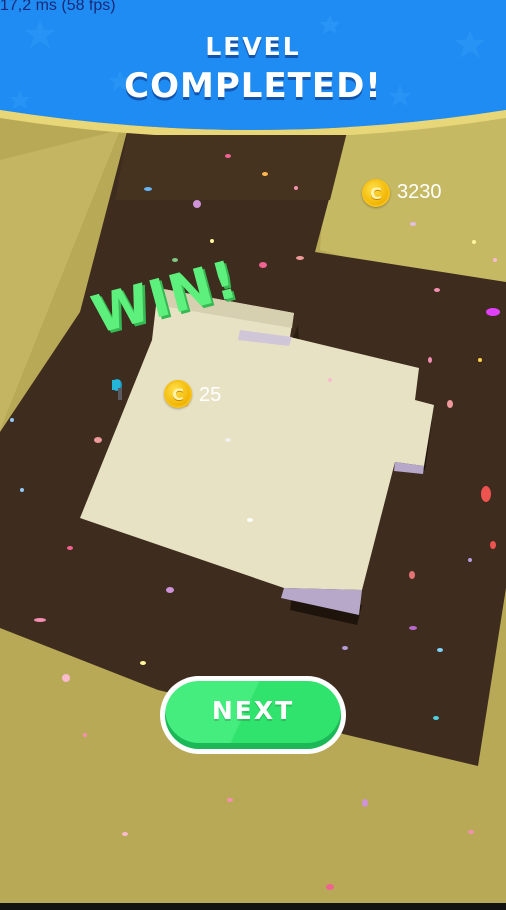 The height and width of the screenshot is (910, 506). What do you see at coordinates (253, 710) in the screenshot?
I see `next-button-label: NEXT` at bounding box center [253, 710].